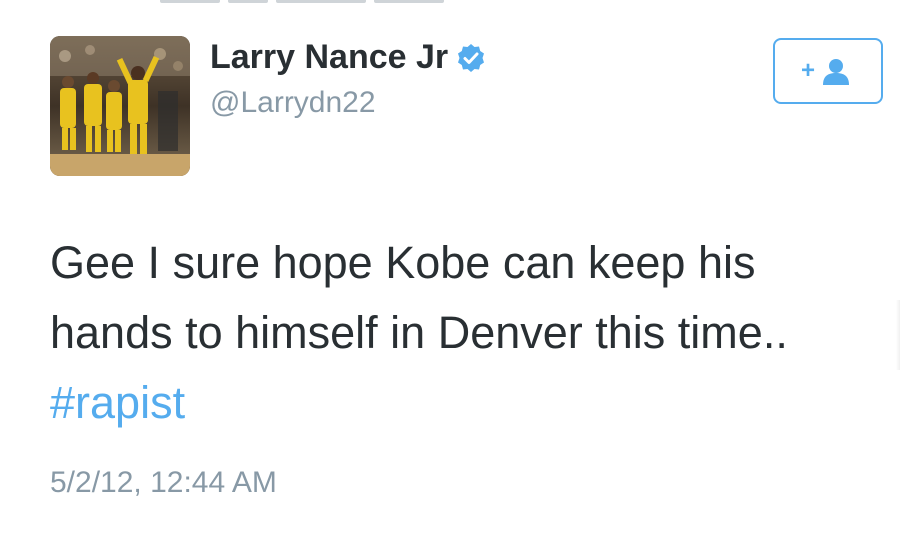 The height and width of the screenshot is (553, 900). I want to click on plus-symbol: +, so click(808, 70).